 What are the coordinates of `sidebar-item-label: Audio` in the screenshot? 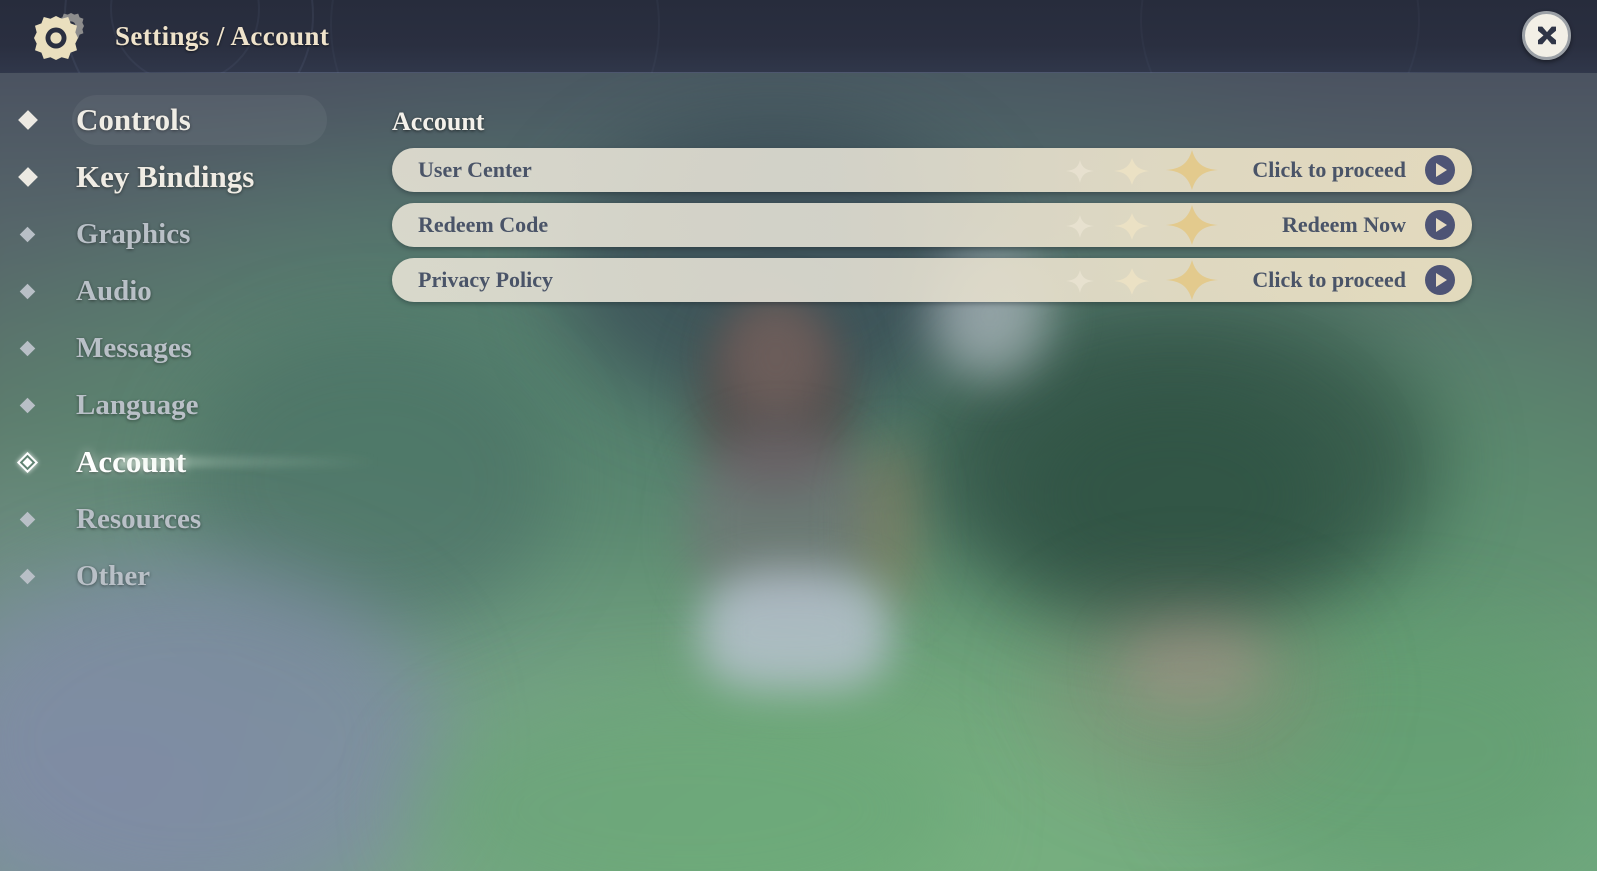 It's located at (114, 290).